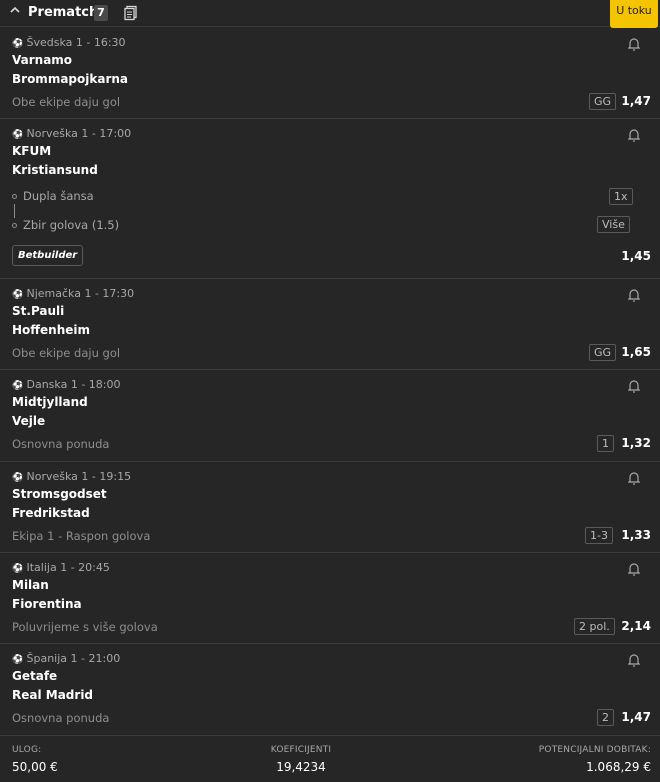 The image size is (660, 782). What do you see at coordinates (30, 585) in the screenshot?
I see `home-team: Milan` at bounding box center [30, 585].